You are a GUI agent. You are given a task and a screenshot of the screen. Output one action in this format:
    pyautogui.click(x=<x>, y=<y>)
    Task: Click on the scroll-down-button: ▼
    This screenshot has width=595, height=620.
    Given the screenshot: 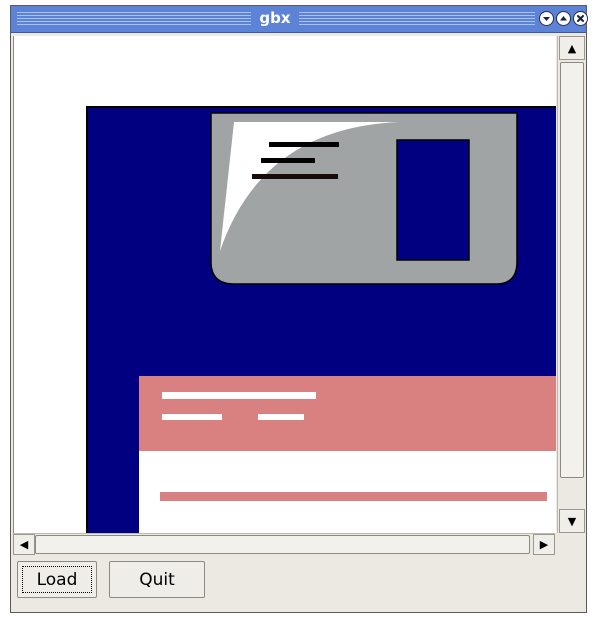 What is the action you would take?
    pyautogui.click(x=572, y=521)
    